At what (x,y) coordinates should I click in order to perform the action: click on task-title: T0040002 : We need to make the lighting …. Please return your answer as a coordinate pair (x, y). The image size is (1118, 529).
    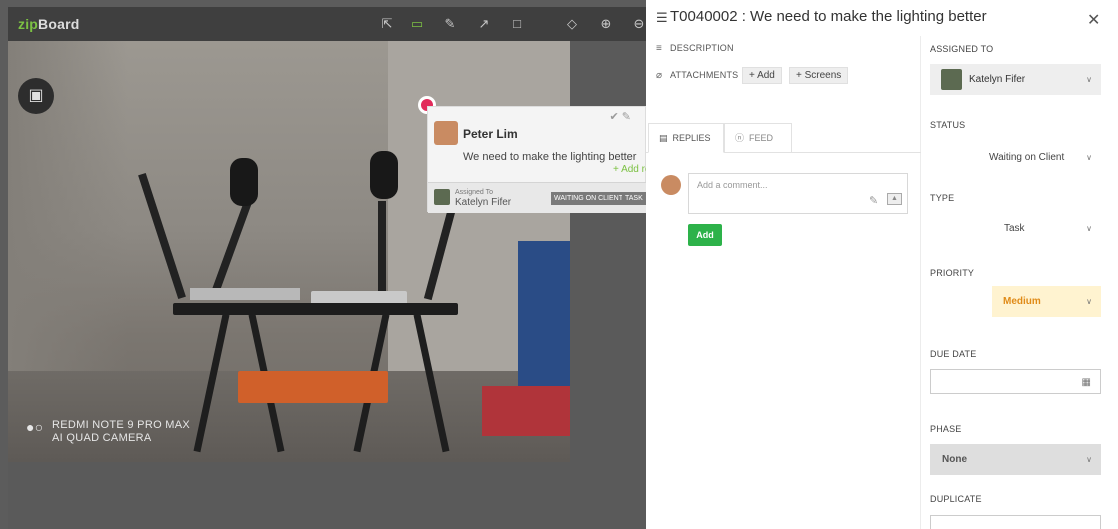
    Looking at the image, I should click on (828, 16).